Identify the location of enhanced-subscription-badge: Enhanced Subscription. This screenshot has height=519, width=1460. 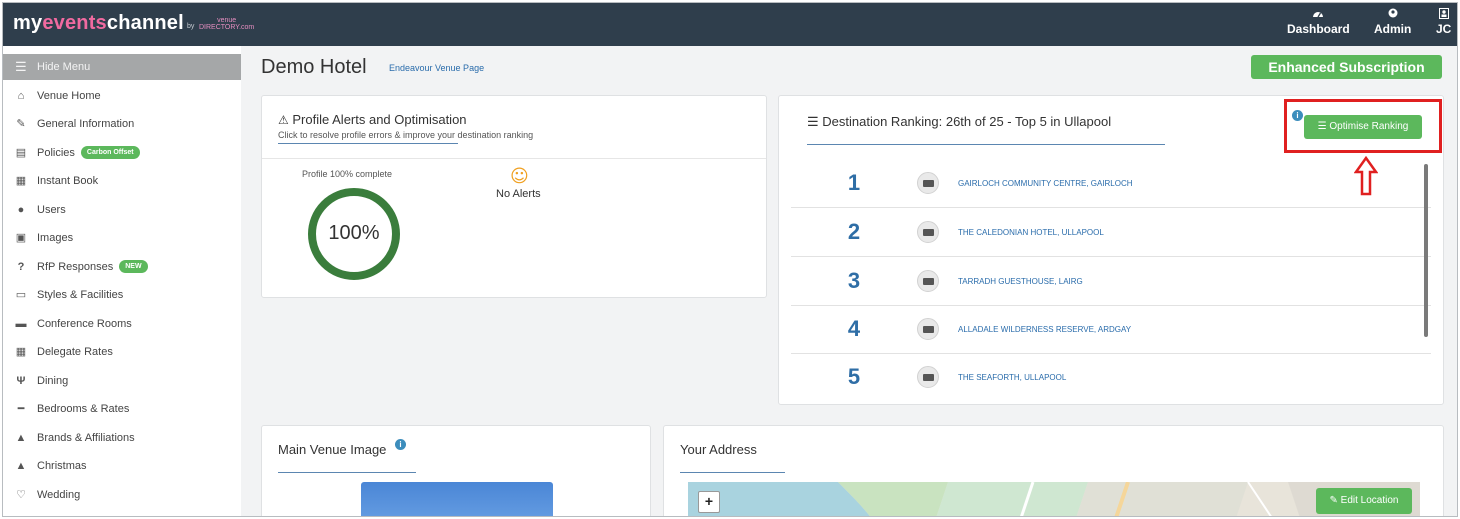
(1346, 67).